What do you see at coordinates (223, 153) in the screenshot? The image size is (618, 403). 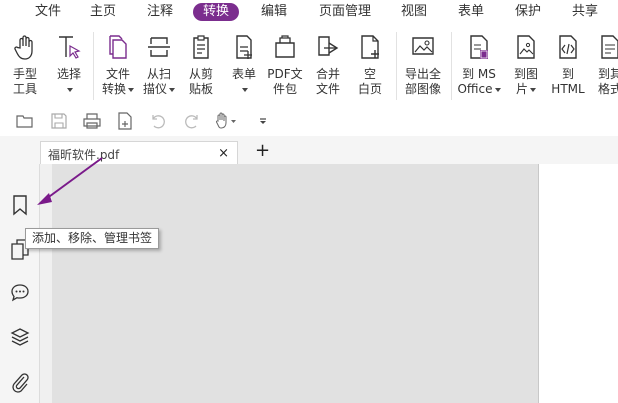 I see `close-icon: ×` at bounding box center [223, 153].